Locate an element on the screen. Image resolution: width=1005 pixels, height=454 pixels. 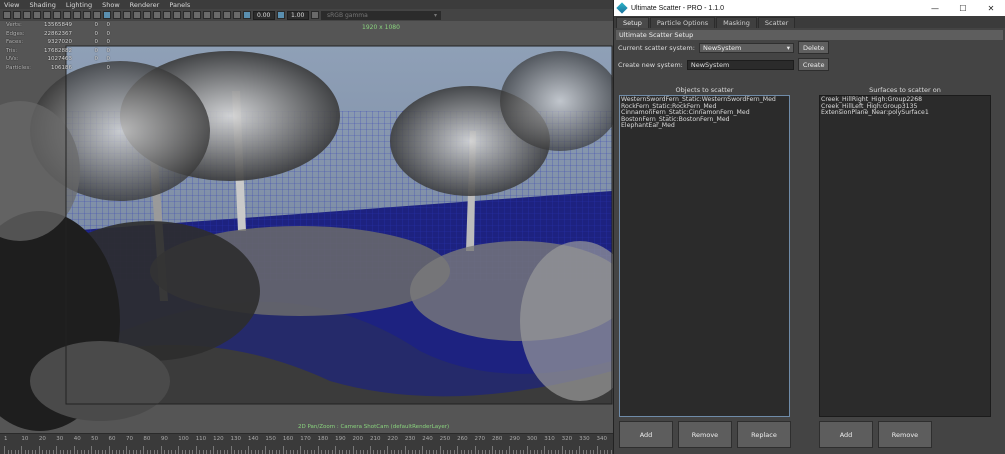
gate-mask-icon is located at coordinates (77, 15).